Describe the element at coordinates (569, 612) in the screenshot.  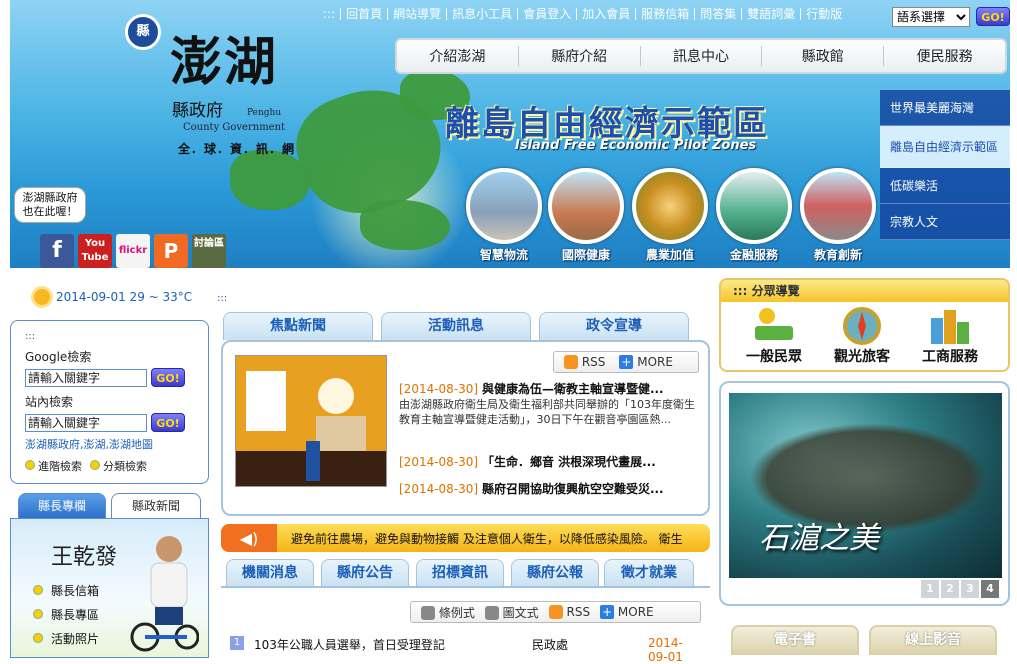
I see `agency-rss-link: RSS` at that location.